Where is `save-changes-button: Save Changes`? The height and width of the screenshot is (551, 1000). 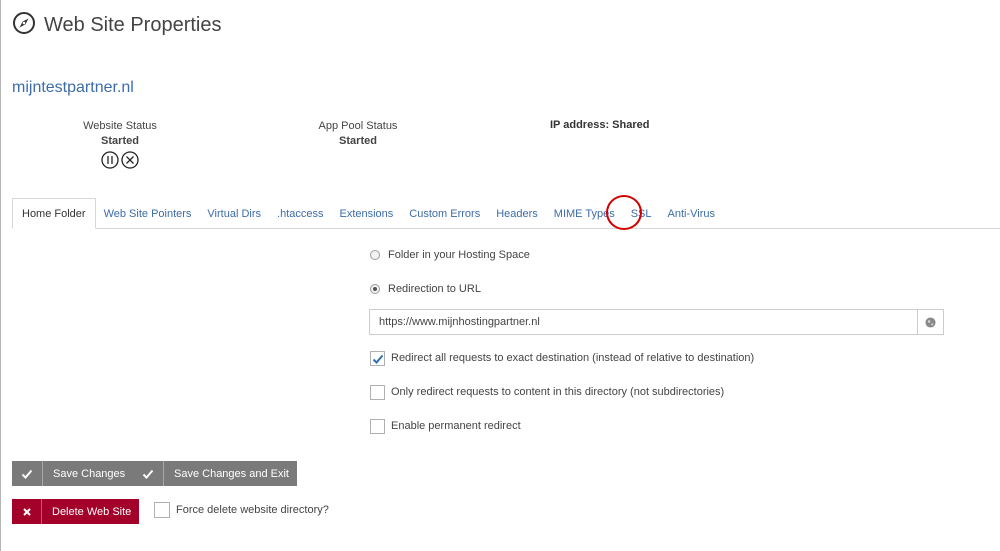
save-changes-button: Save Changes is located at coordinates (73, 473).